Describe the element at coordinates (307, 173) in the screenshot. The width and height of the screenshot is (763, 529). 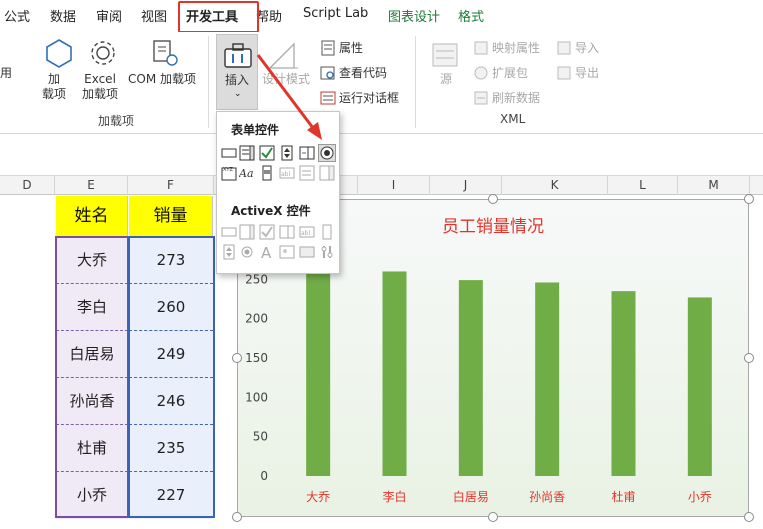
I see `combo-list-edit-control-icon` at that location.